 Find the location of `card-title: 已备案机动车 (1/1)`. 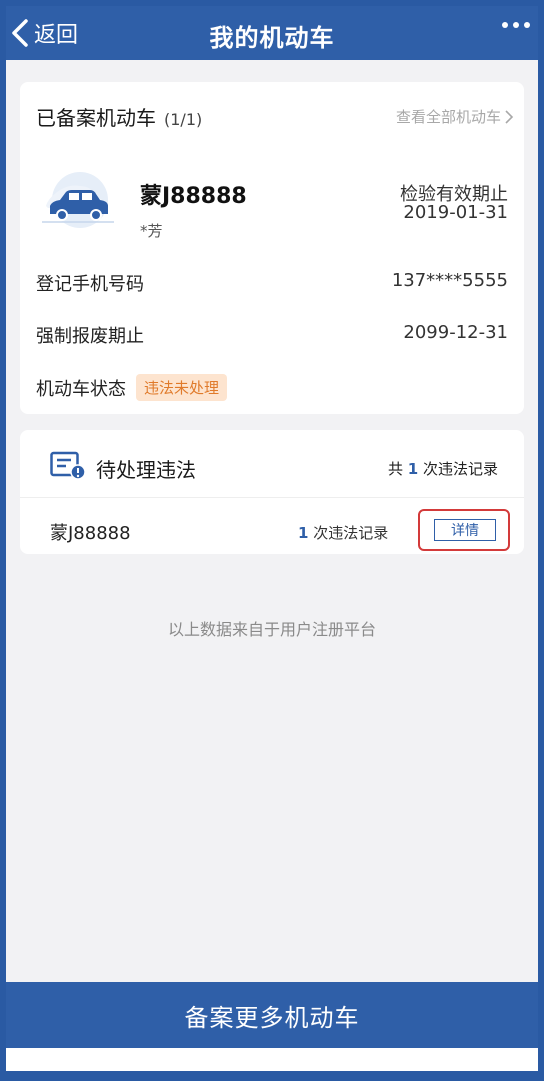

card-title: 已备案机动车 (1/1) is located at coordinates (119, 116).